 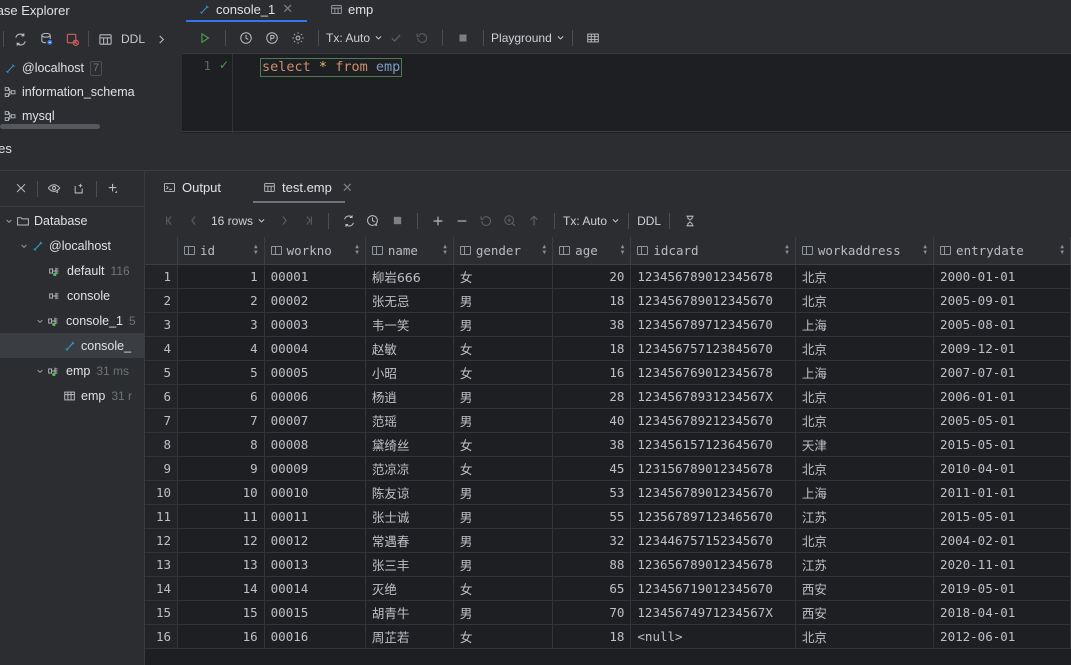 What do you see at coordinates (315, 540) in the screenshot?
I see `cell-workno: 00012` at bounding box center [315, 540].